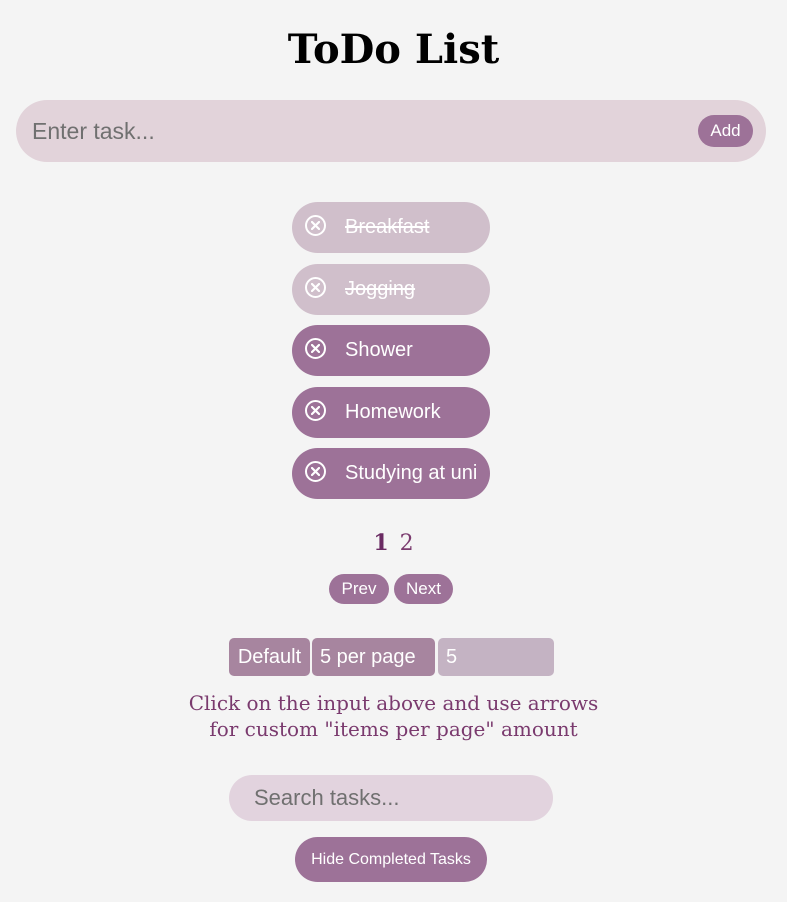 The image size is (787, 902). What do you see at coordinates (269, 657) in the screenshot?
I see `default-per-page-button: Default` at bounding box center [269, 657].